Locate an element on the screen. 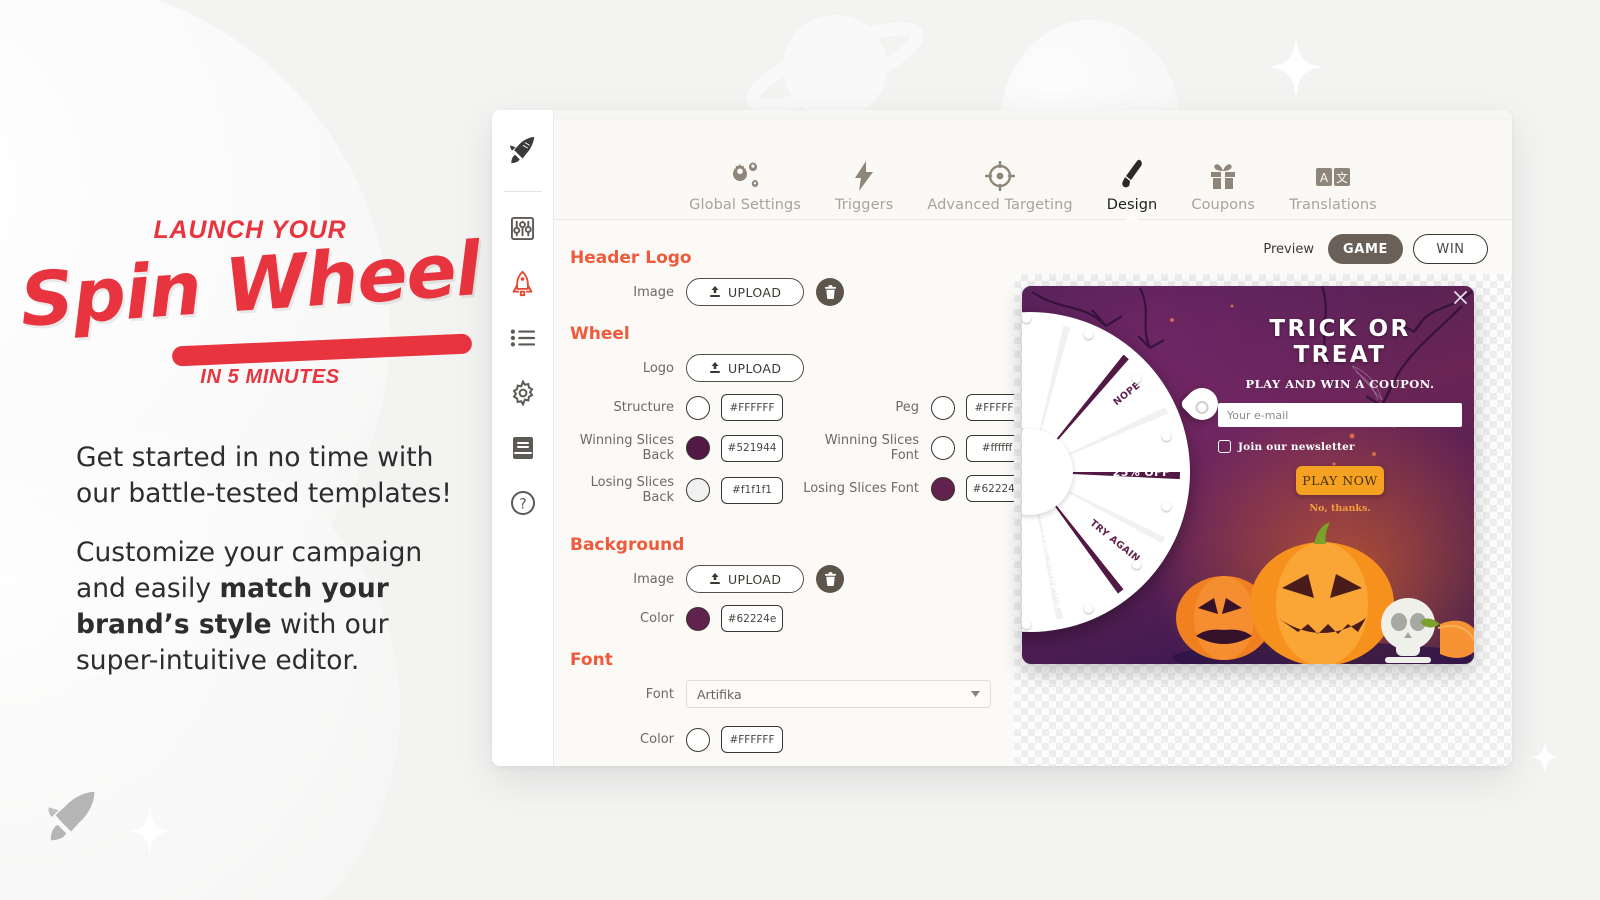  popup-close-button is located at coordinates (1460, 297).